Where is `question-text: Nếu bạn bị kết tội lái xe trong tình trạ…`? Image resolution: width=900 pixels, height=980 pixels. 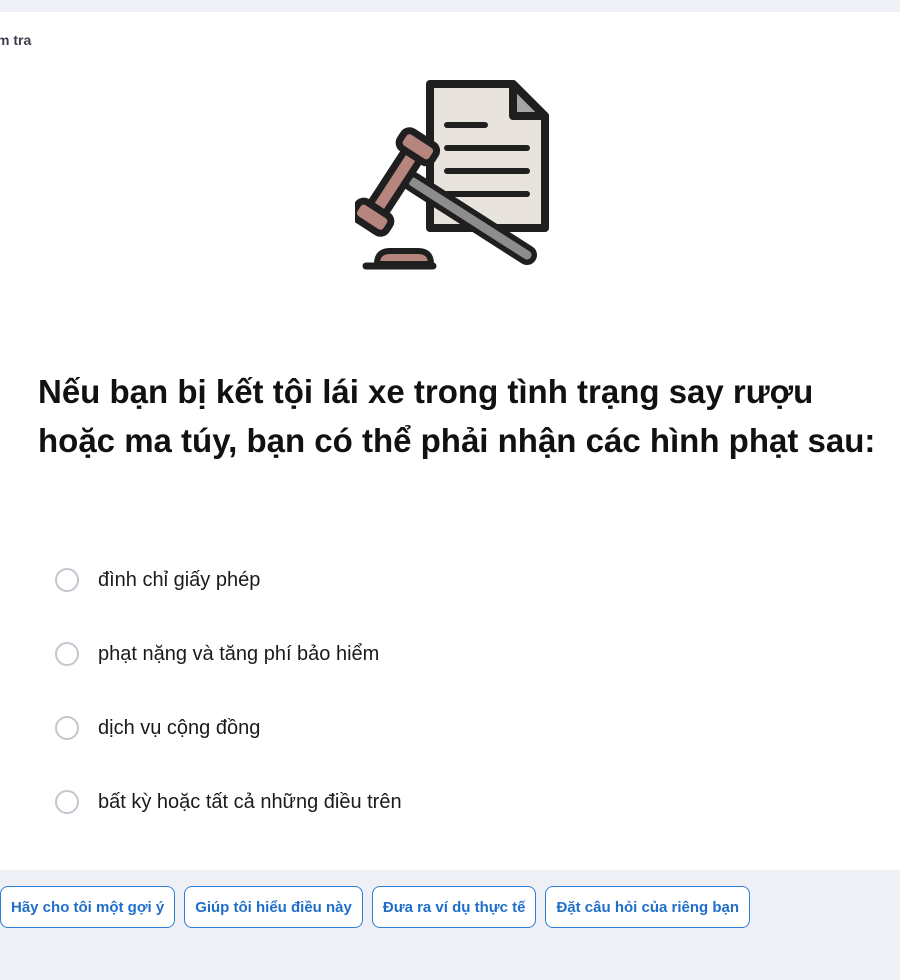
question-text: Nếu bạn bị kết tội lái xe trong tình trạ… is located at coordinates (457, 416).